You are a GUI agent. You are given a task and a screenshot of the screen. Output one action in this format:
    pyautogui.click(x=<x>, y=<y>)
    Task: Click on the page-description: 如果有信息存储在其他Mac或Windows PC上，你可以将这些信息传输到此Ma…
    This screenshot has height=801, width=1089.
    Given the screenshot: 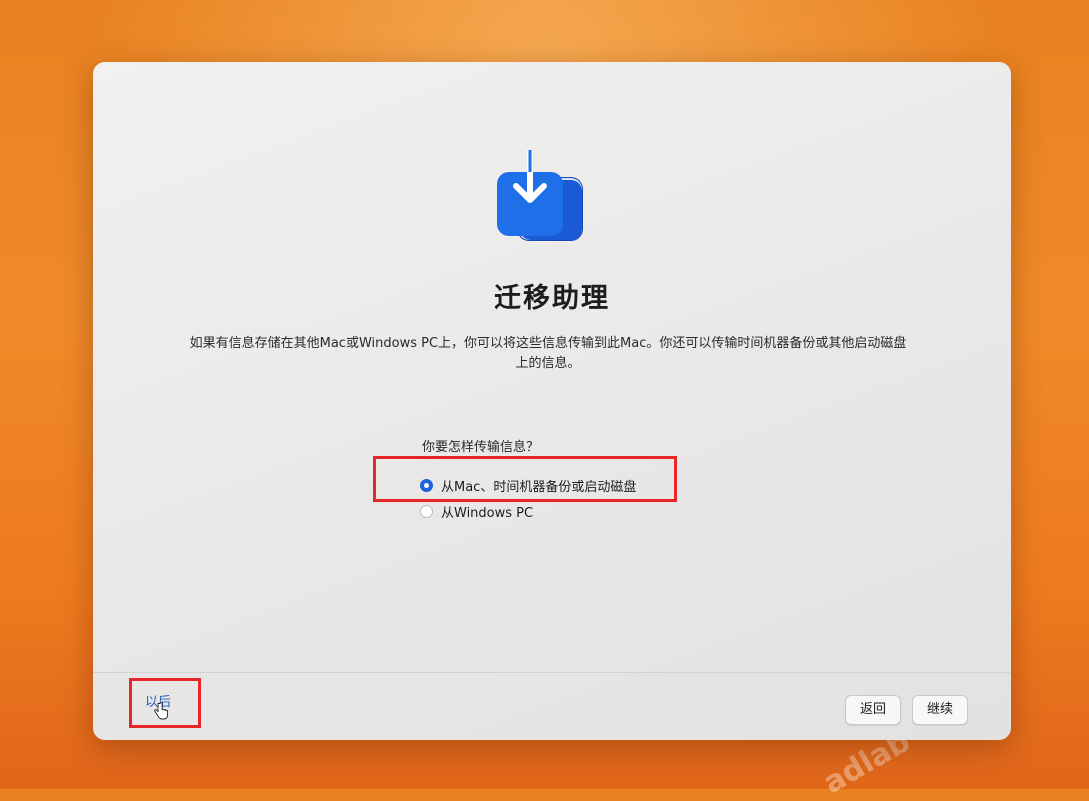 What is the action you would take?
    pyautogui.click(x=548, y=353)
    